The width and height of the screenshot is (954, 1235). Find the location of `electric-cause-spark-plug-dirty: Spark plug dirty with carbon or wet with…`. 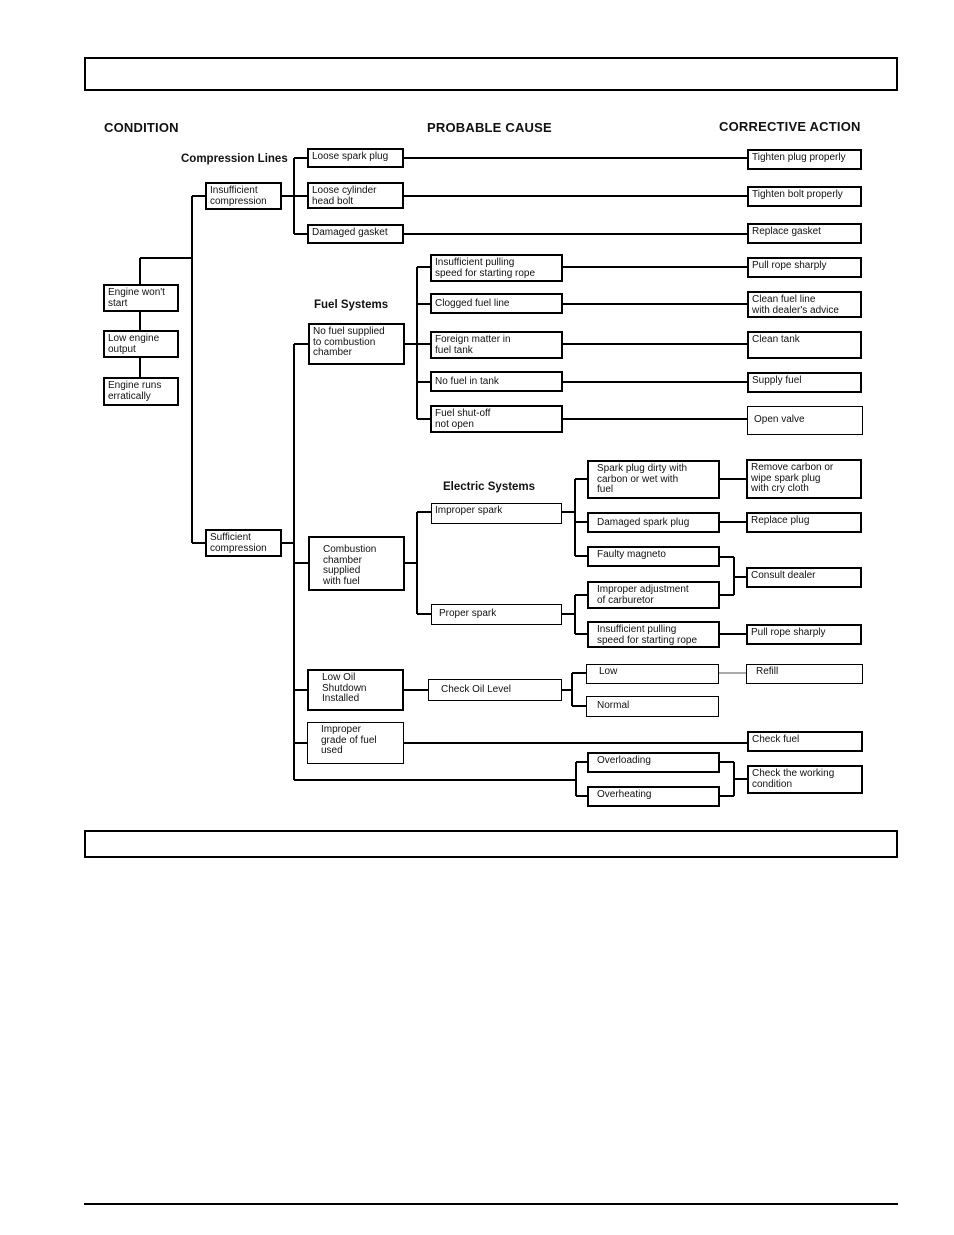

electric-cause-spark-plug-dirty: Spark plug dirty with carbon or wet with… is located at coordinates (653, 479).